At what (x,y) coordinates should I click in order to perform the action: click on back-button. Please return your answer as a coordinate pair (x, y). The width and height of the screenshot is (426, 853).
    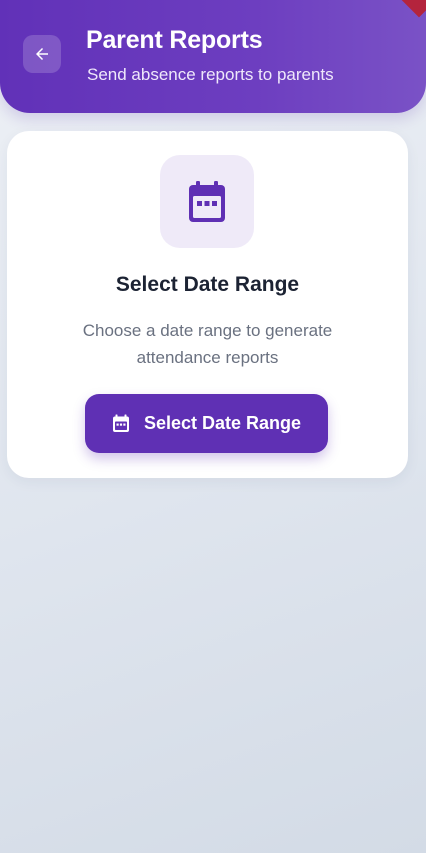
    Looking at the image, I should click on (42, 54).